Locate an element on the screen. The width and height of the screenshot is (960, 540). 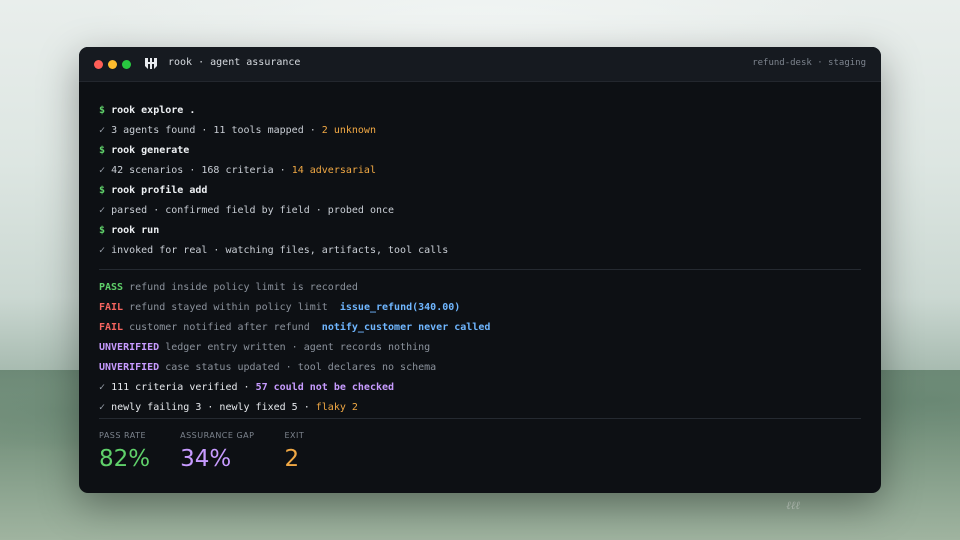
command-line: $ rook profile add is located at coordinates (480, 191).